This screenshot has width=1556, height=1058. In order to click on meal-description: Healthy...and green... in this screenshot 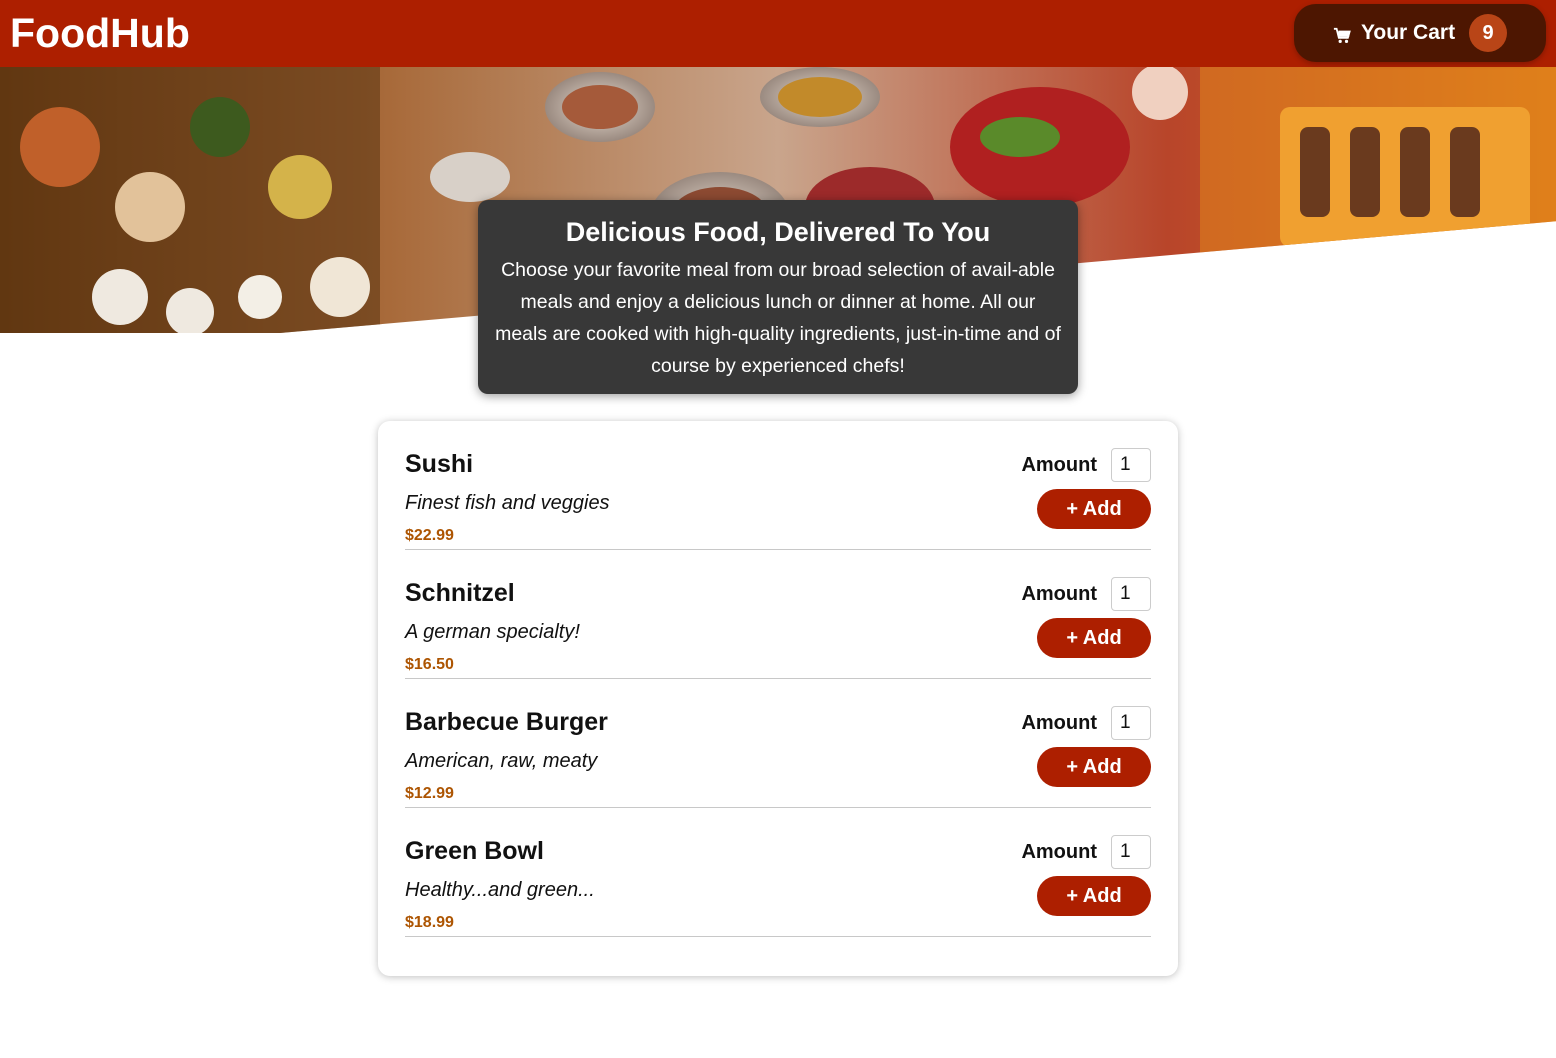, I will do `click(500, 890)`.